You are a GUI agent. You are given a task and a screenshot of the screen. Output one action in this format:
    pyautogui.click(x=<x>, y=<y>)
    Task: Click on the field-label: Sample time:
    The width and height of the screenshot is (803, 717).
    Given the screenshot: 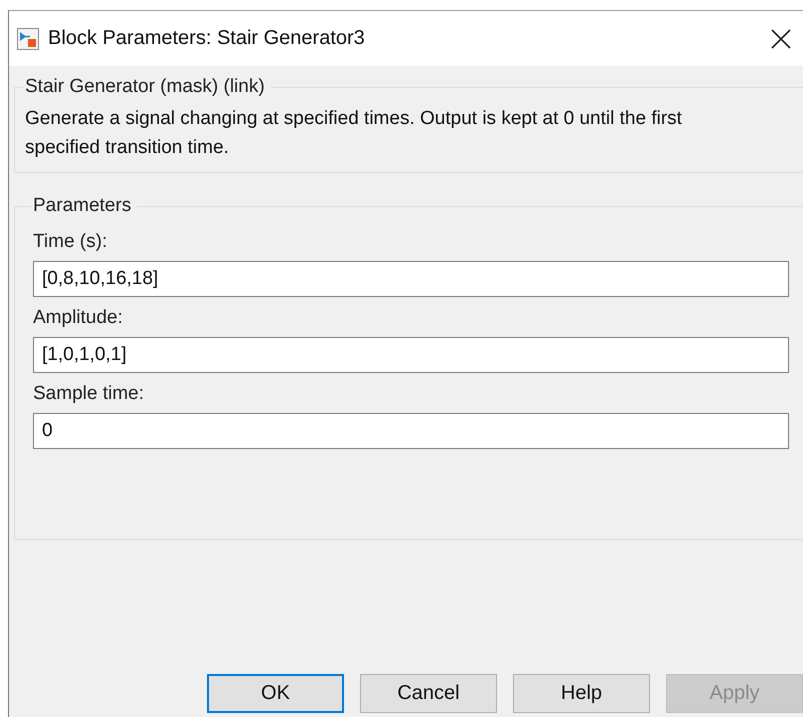 What is the action you would take?
    pyautogui.click(x=89, y=394)
    